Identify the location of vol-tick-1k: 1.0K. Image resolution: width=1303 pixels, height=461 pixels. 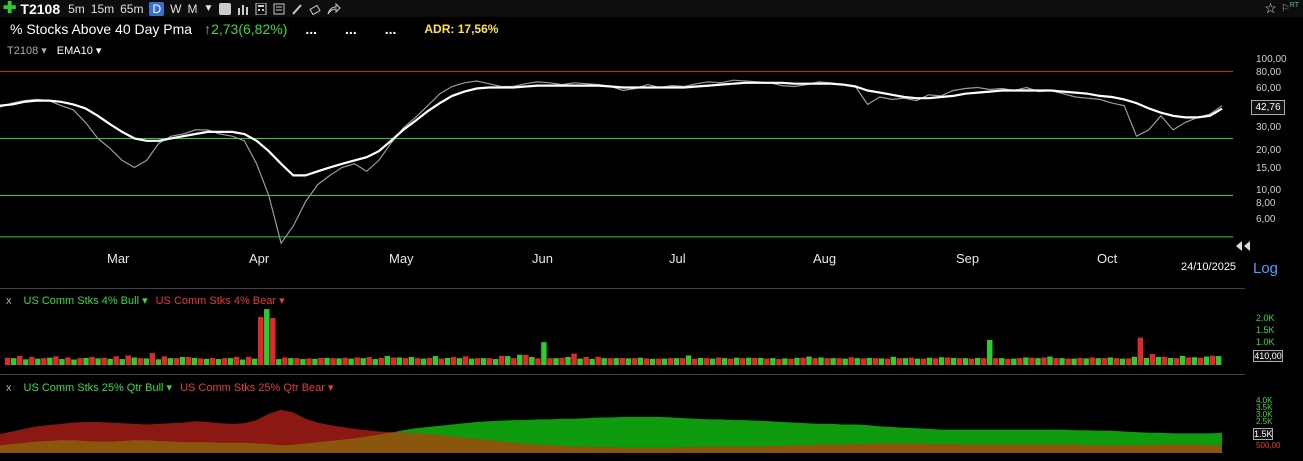
(1265, 342).